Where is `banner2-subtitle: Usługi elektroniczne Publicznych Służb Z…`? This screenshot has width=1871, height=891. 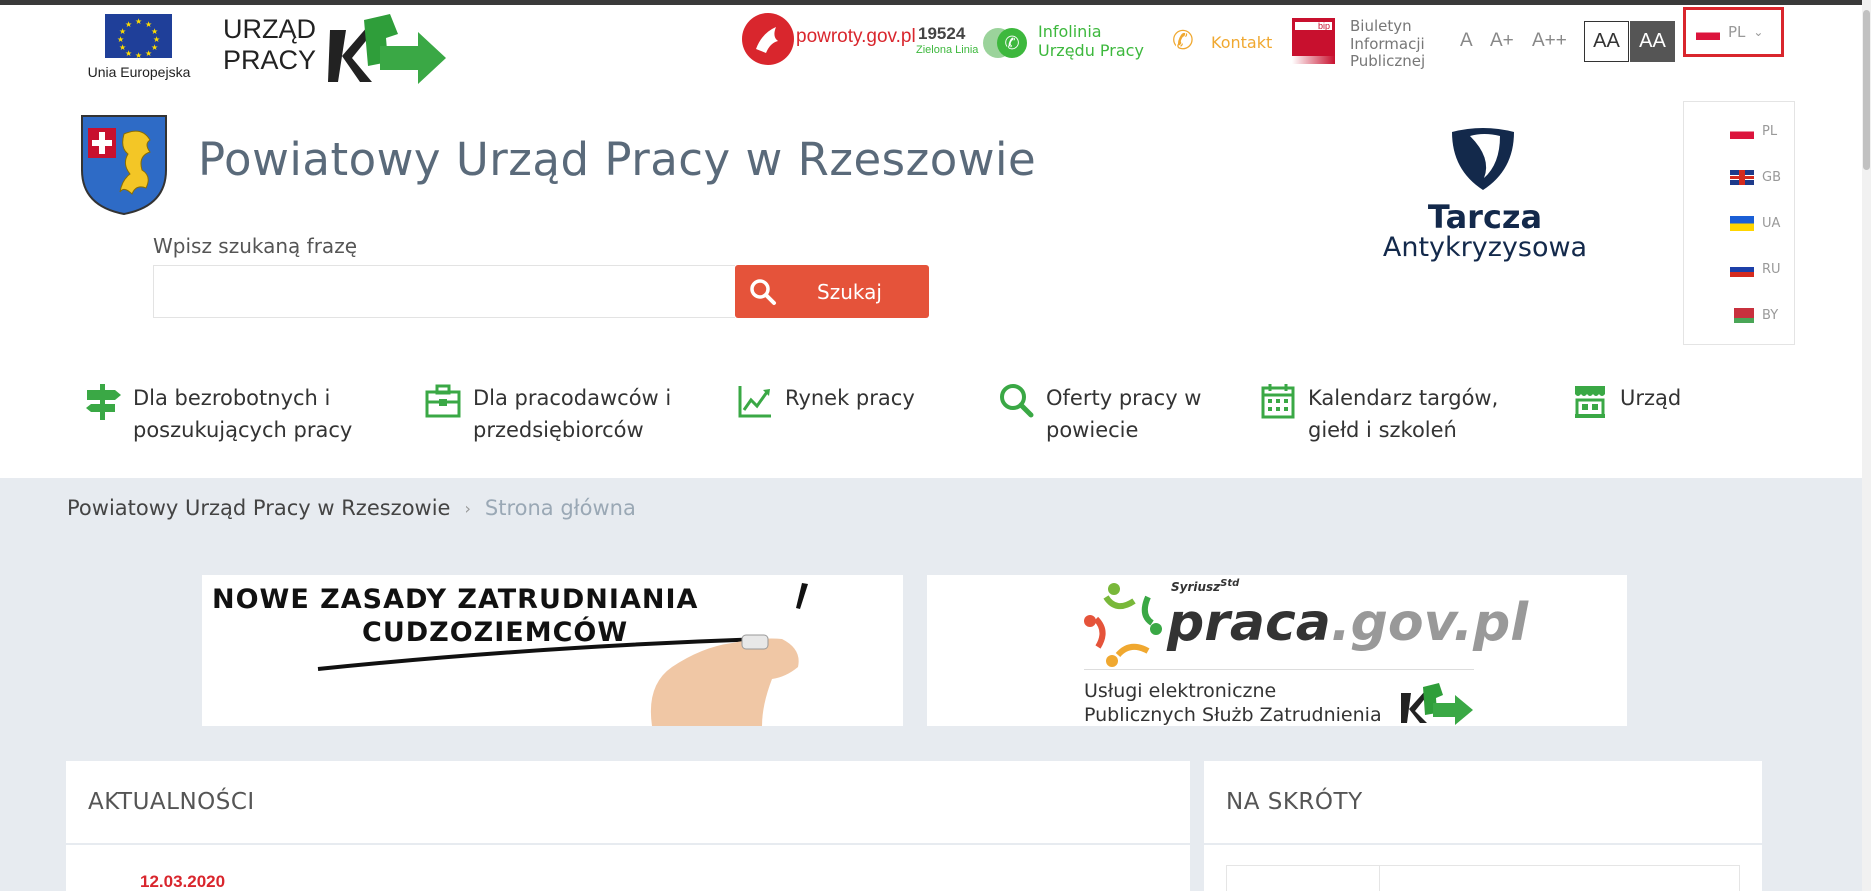 banner2-subtitle: Usługi elektroniczne Publicznych Służb Z… is located at coordinates (1233, 702).